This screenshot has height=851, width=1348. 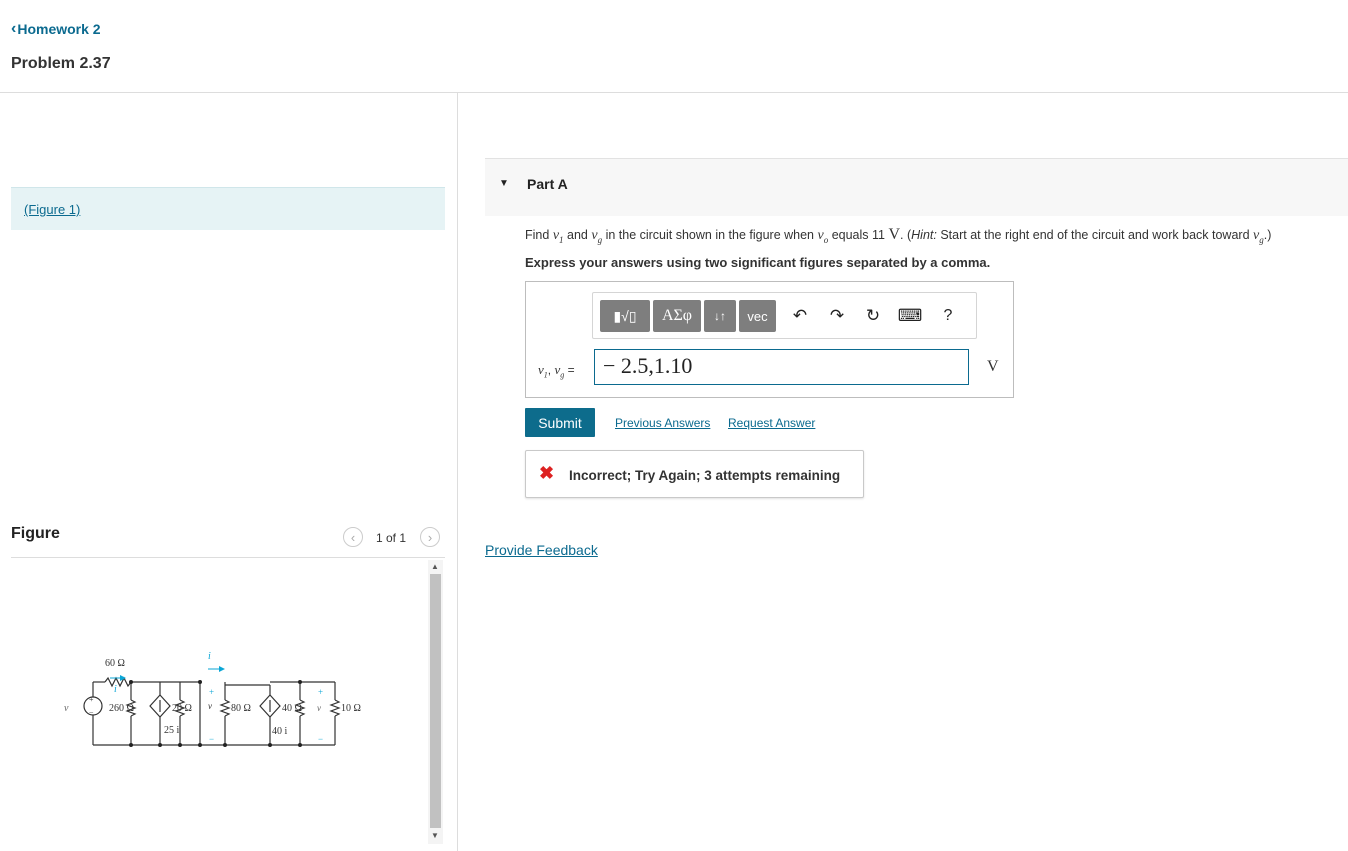 What do you see at coordinates (435, 567) in the screenshot?
I see `scroll-up-arrow-icon: ▲` at bounding box center [435, 567].